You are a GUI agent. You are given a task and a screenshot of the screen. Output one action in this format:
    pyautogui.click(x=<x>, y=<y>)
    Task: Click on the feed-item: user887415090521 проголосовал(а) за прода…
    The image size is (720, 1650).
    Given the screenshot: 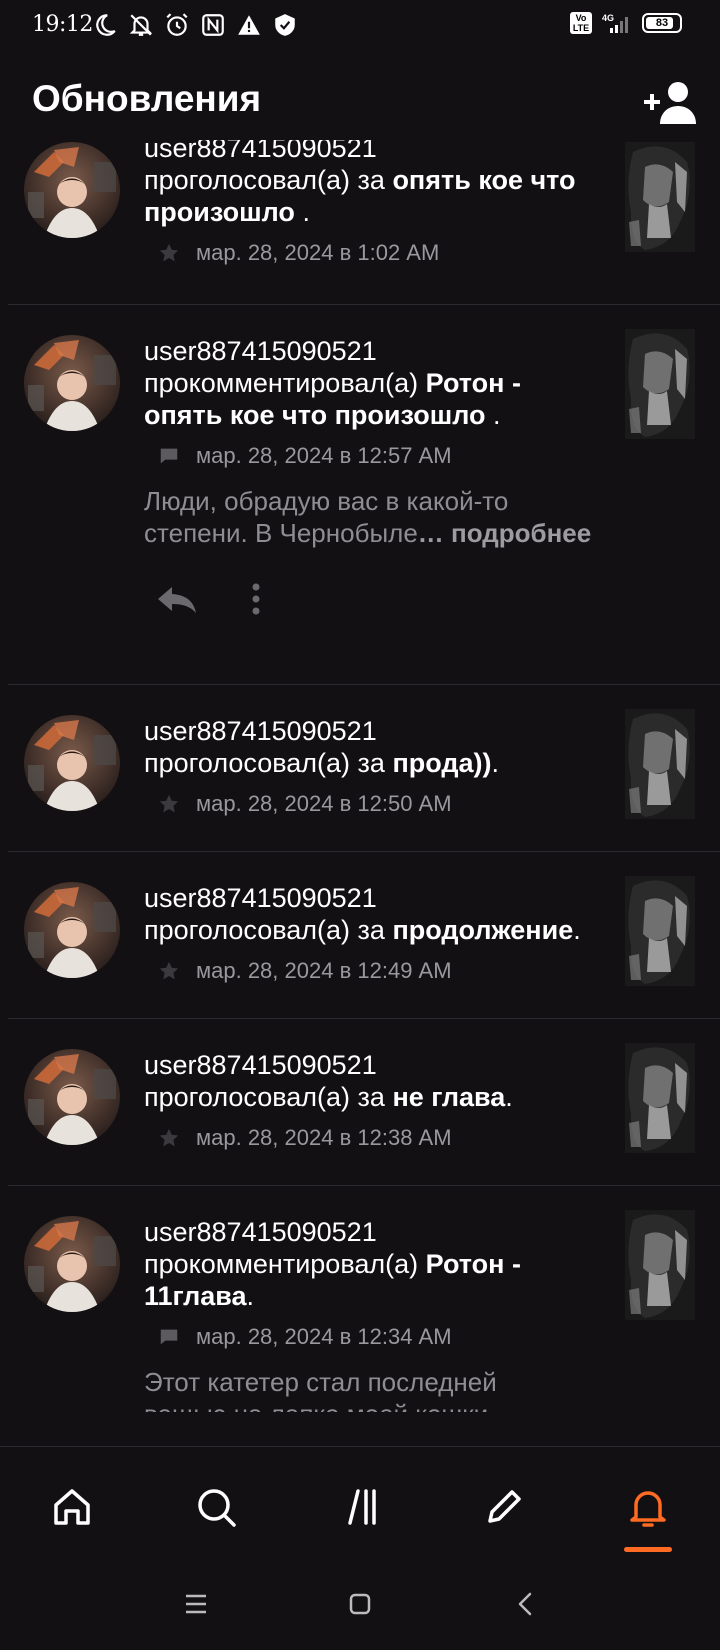 What is the action you would take?
    pyautogui.click(x=364, y=768)
    